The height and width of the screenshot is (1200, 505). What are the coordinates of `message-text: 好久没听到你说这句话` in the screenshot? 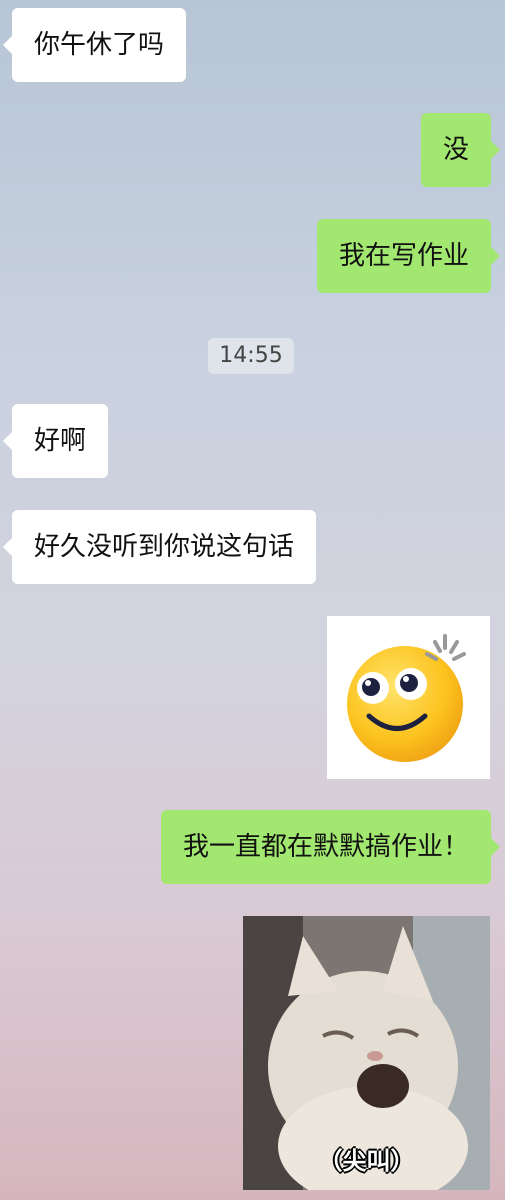 It's located at (164, 547).